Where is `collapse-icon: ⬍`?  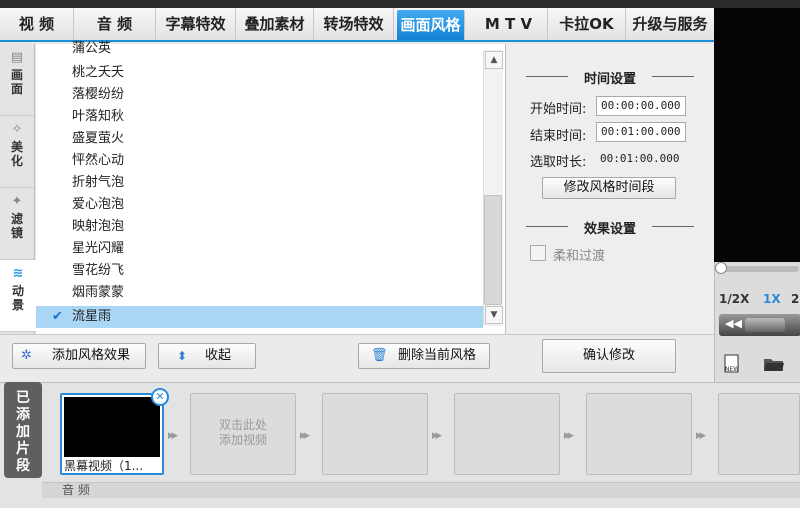
collapse-icon: ⬍ is located at coordinates (182, 356).